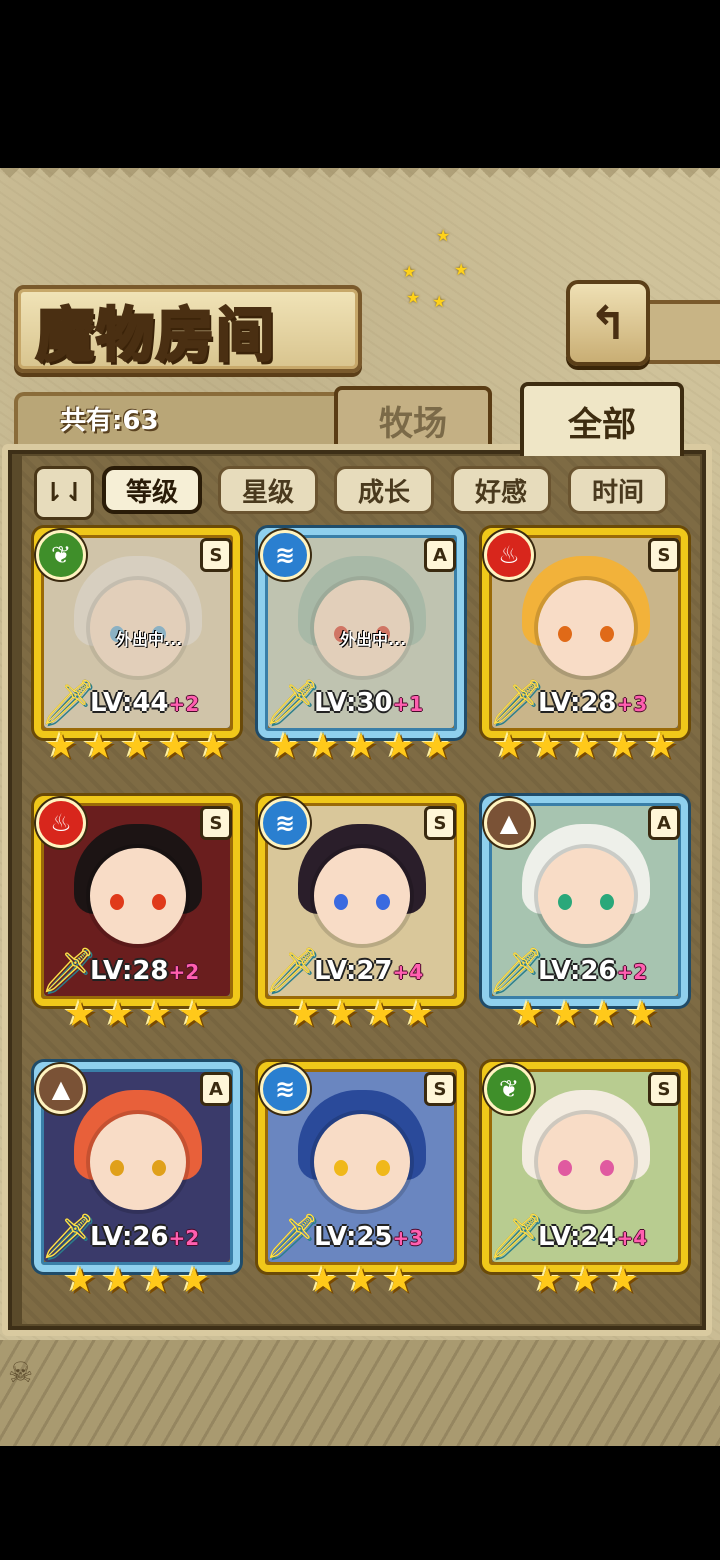 The image size is (720, 1560). What do you see at coordinates (368, 971) in the screenshot?
I see `level-label: LV:27+4` at bounding box center [368, 971].